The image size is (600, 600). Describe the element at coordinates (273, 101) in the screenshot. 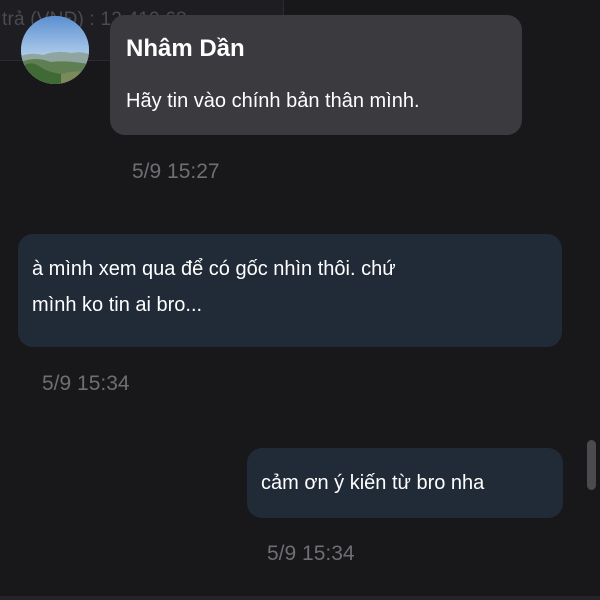

I see `message-text: Hãy tin vào chính bản thân mình.` at that location.